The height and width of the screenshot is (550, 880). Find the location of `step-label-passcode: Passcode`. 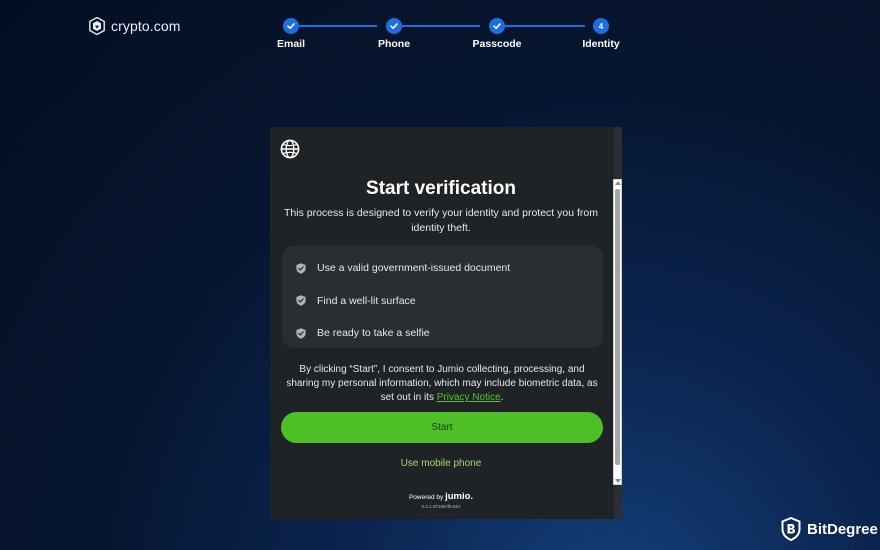

step-label-passcode: Passcode is located at coordinates (497, 44).